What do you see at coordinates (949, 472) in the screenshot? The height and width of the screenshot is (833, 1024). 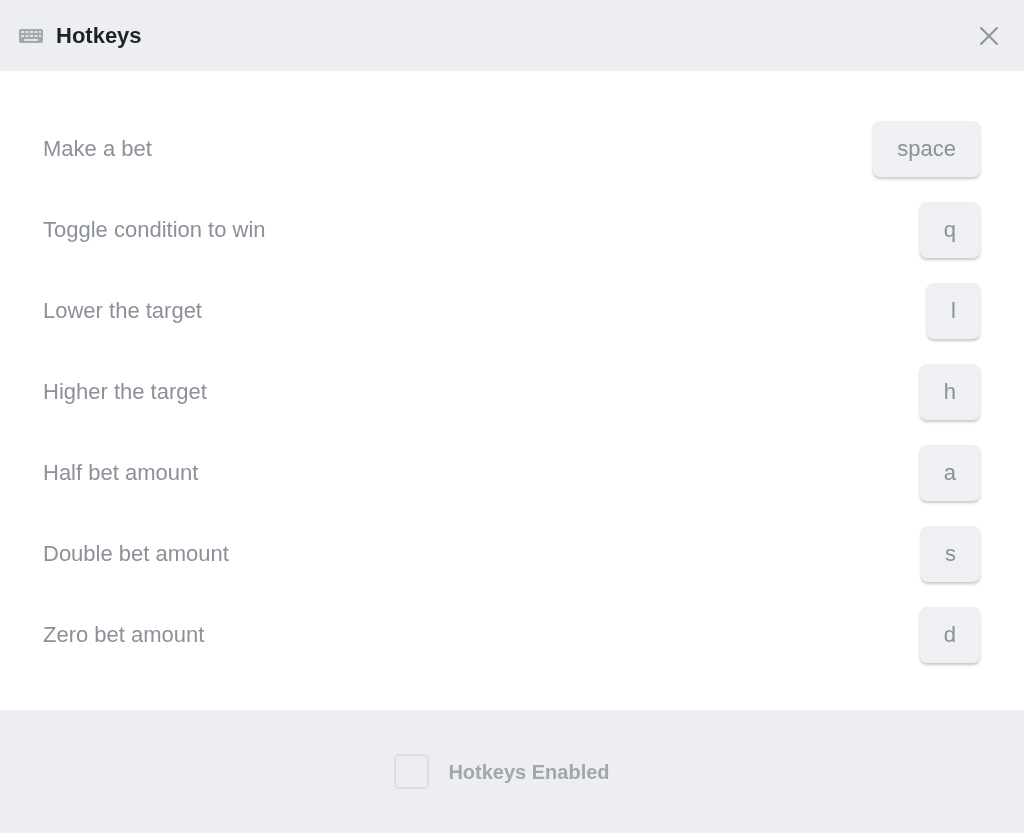 I see `key-cap: a` at bounding box center [949, 472].